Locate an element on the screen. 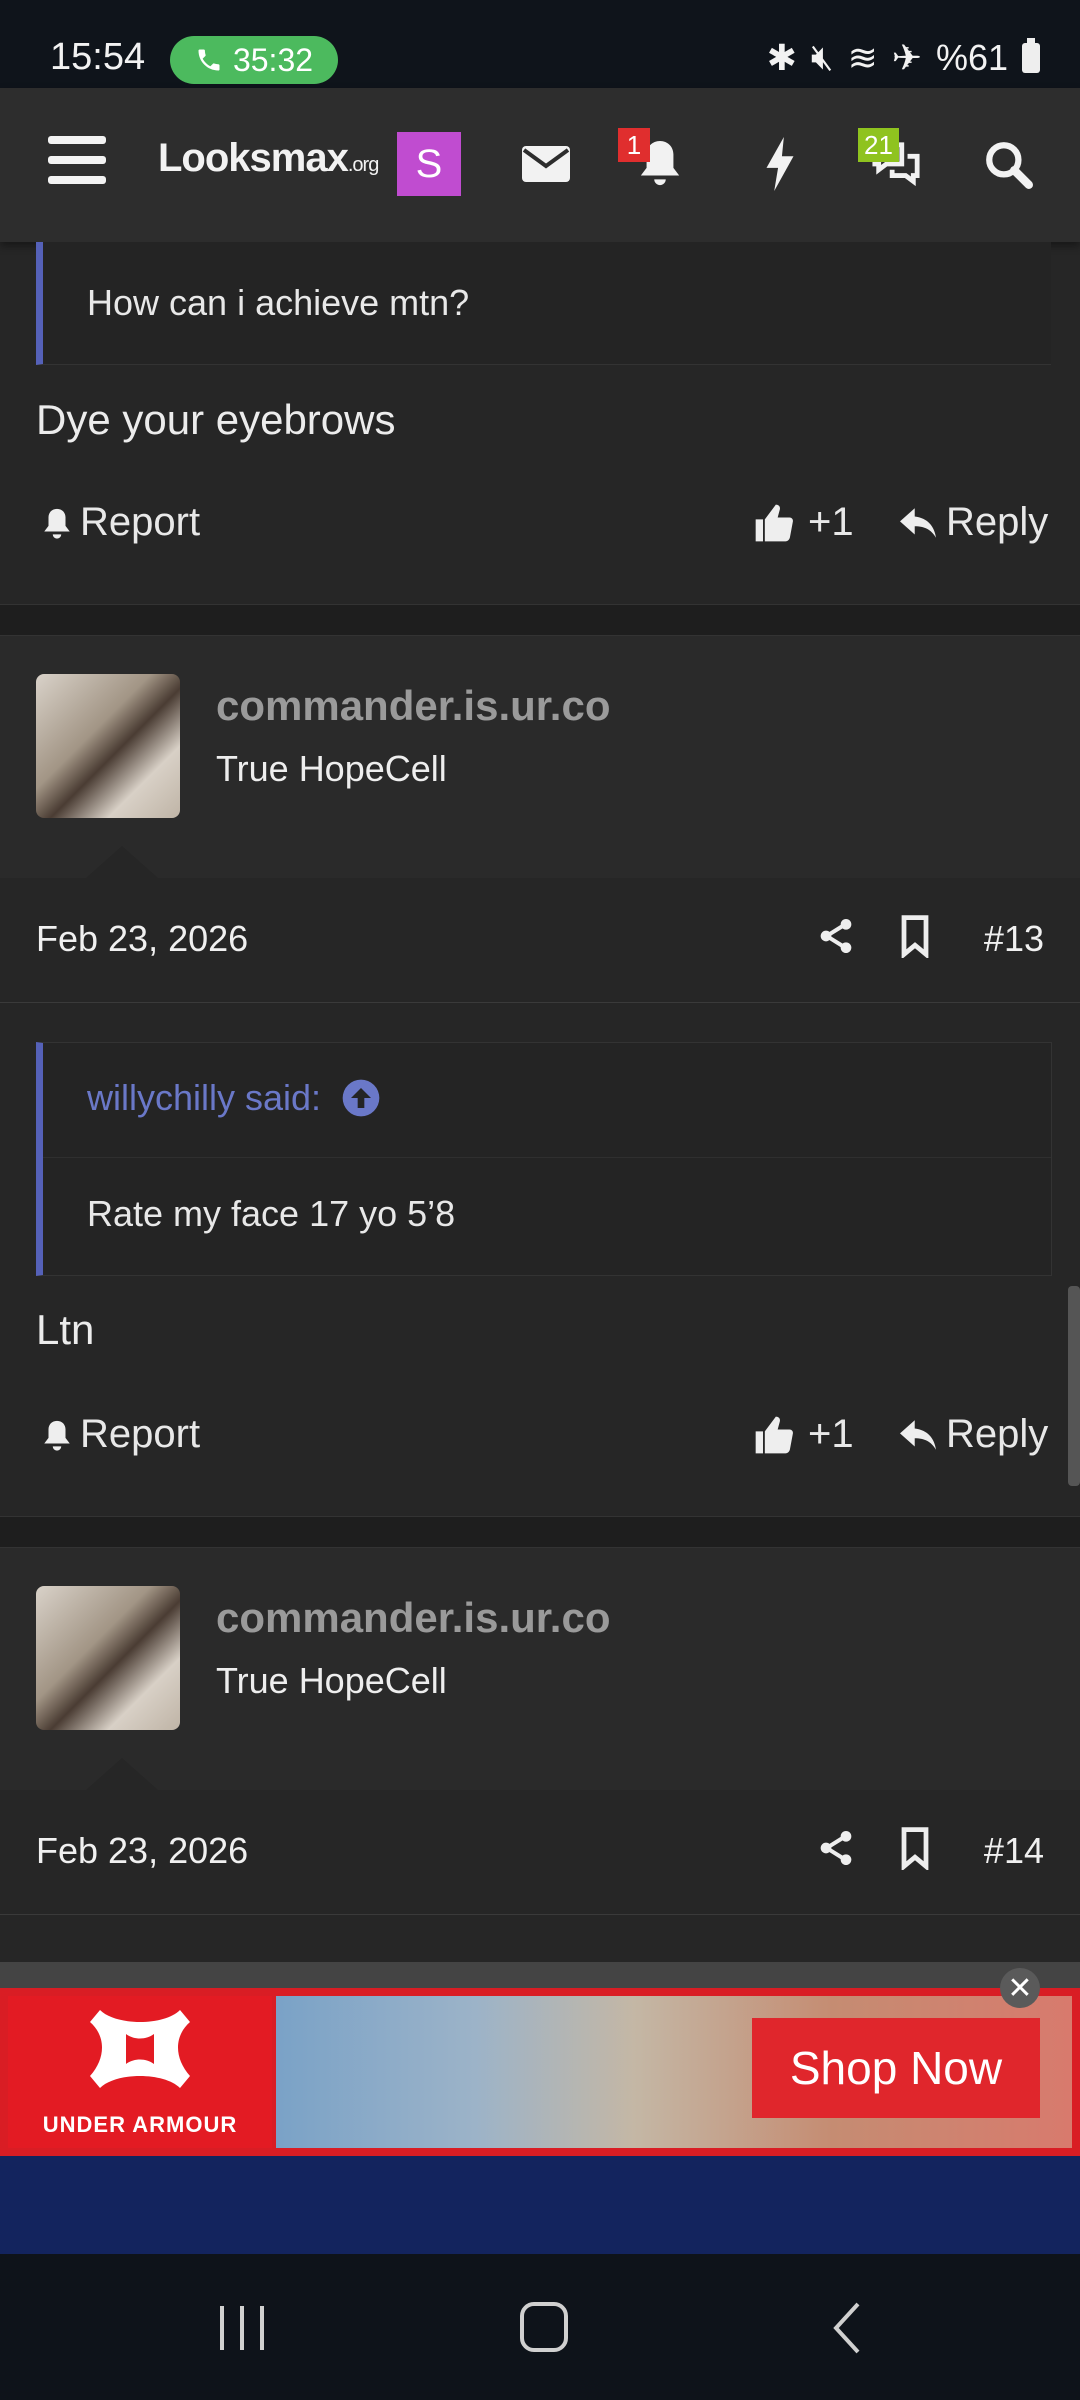 Image resolution: width=1080 pixels, height=2400 pixels. recent-apps-icon is located at coordinates (242, 2328).